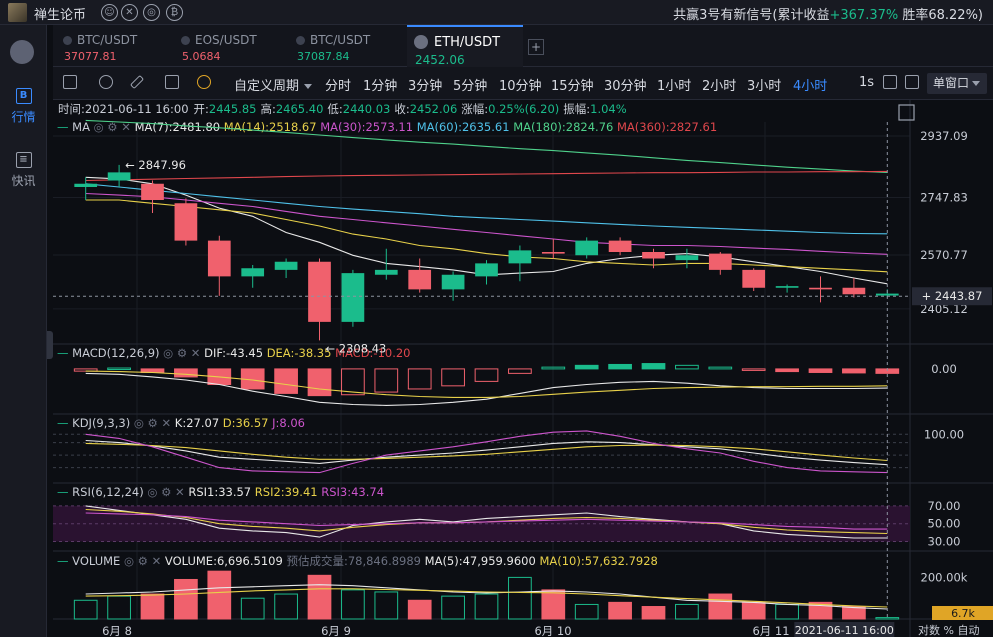  What do you see at coordinates (828, 13) in the screenshot?
I see `signal-notice: 共赢3号有新信号(累计收益+367.37% 胜率68.22%)` at bounding box center [828, 13].